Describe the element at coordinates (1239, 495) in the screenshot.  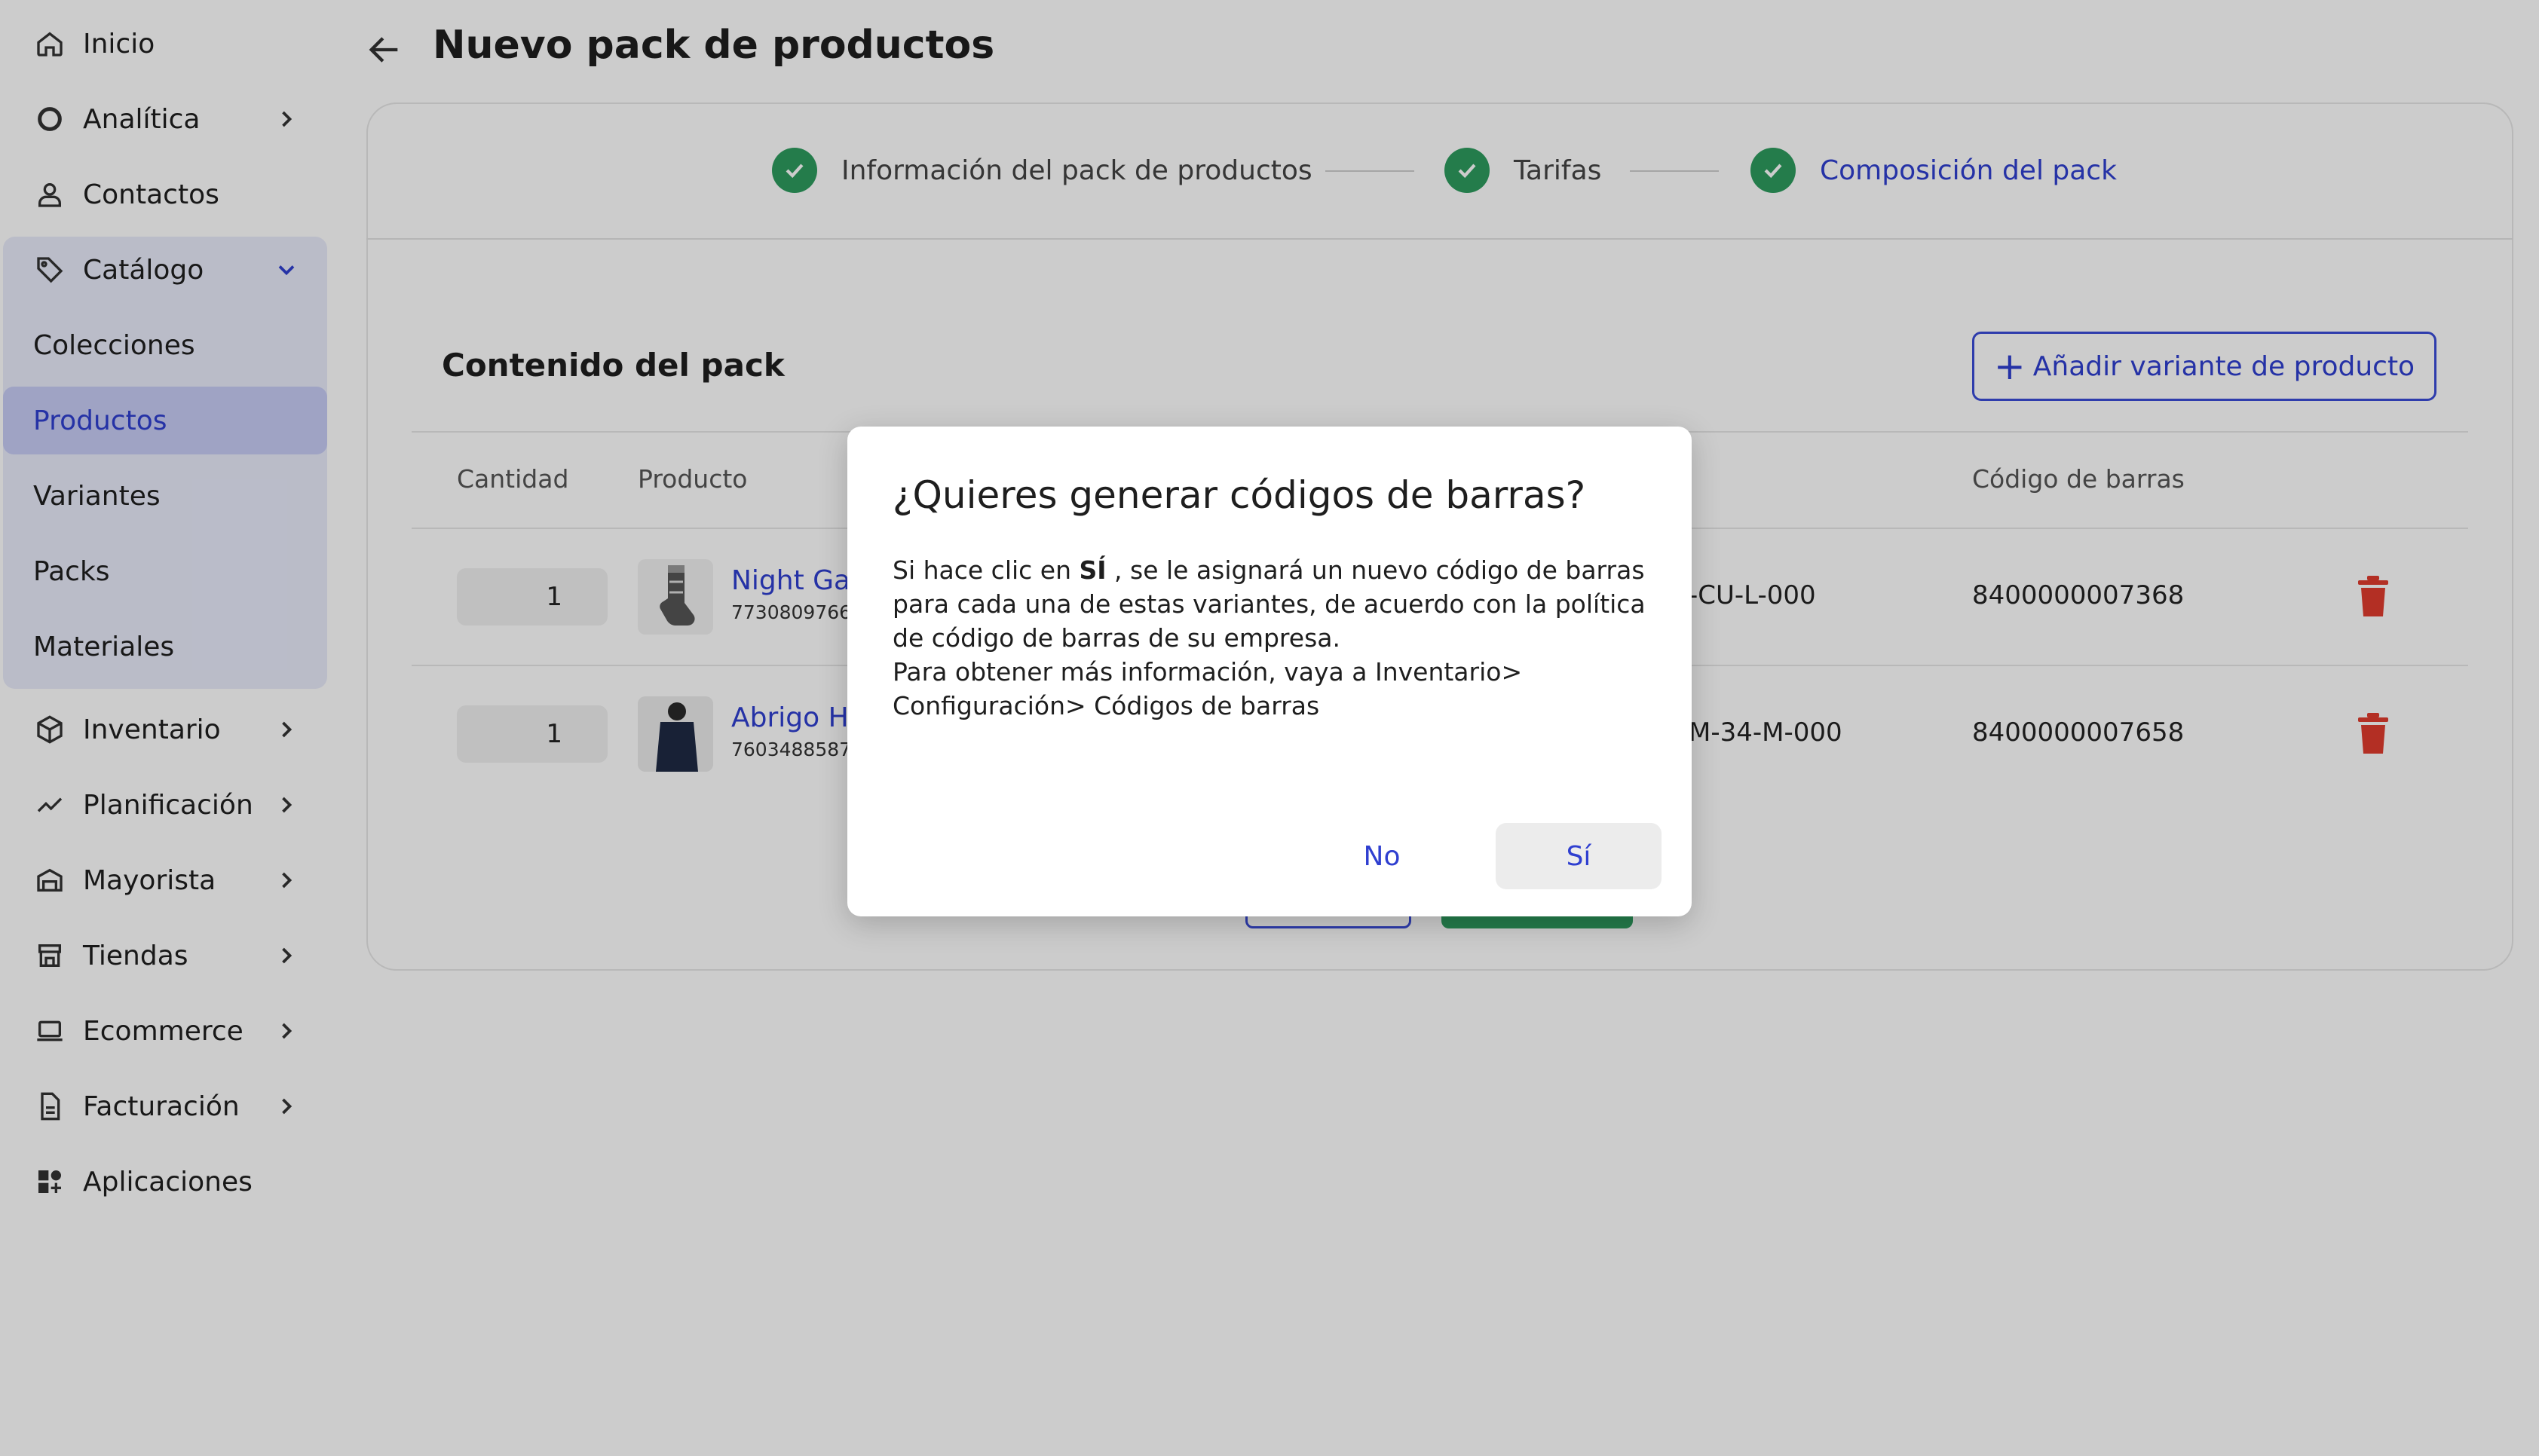
I see `dialog-title: ¿Quieres generar códigos de barras?` at that location.